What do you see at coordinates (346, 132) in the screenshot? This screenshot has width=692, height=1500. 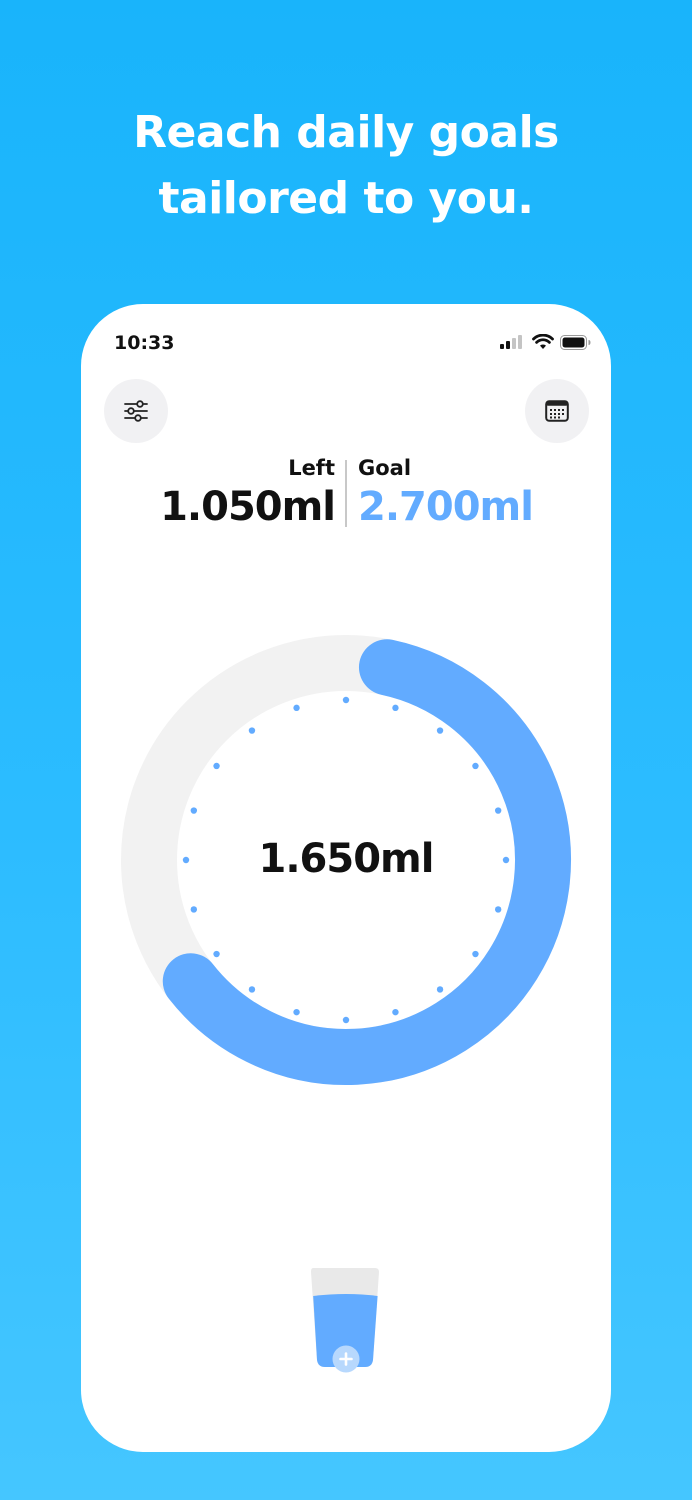 I see `headline-line-1: Reach daily goals` at bounding box center [346, 132].